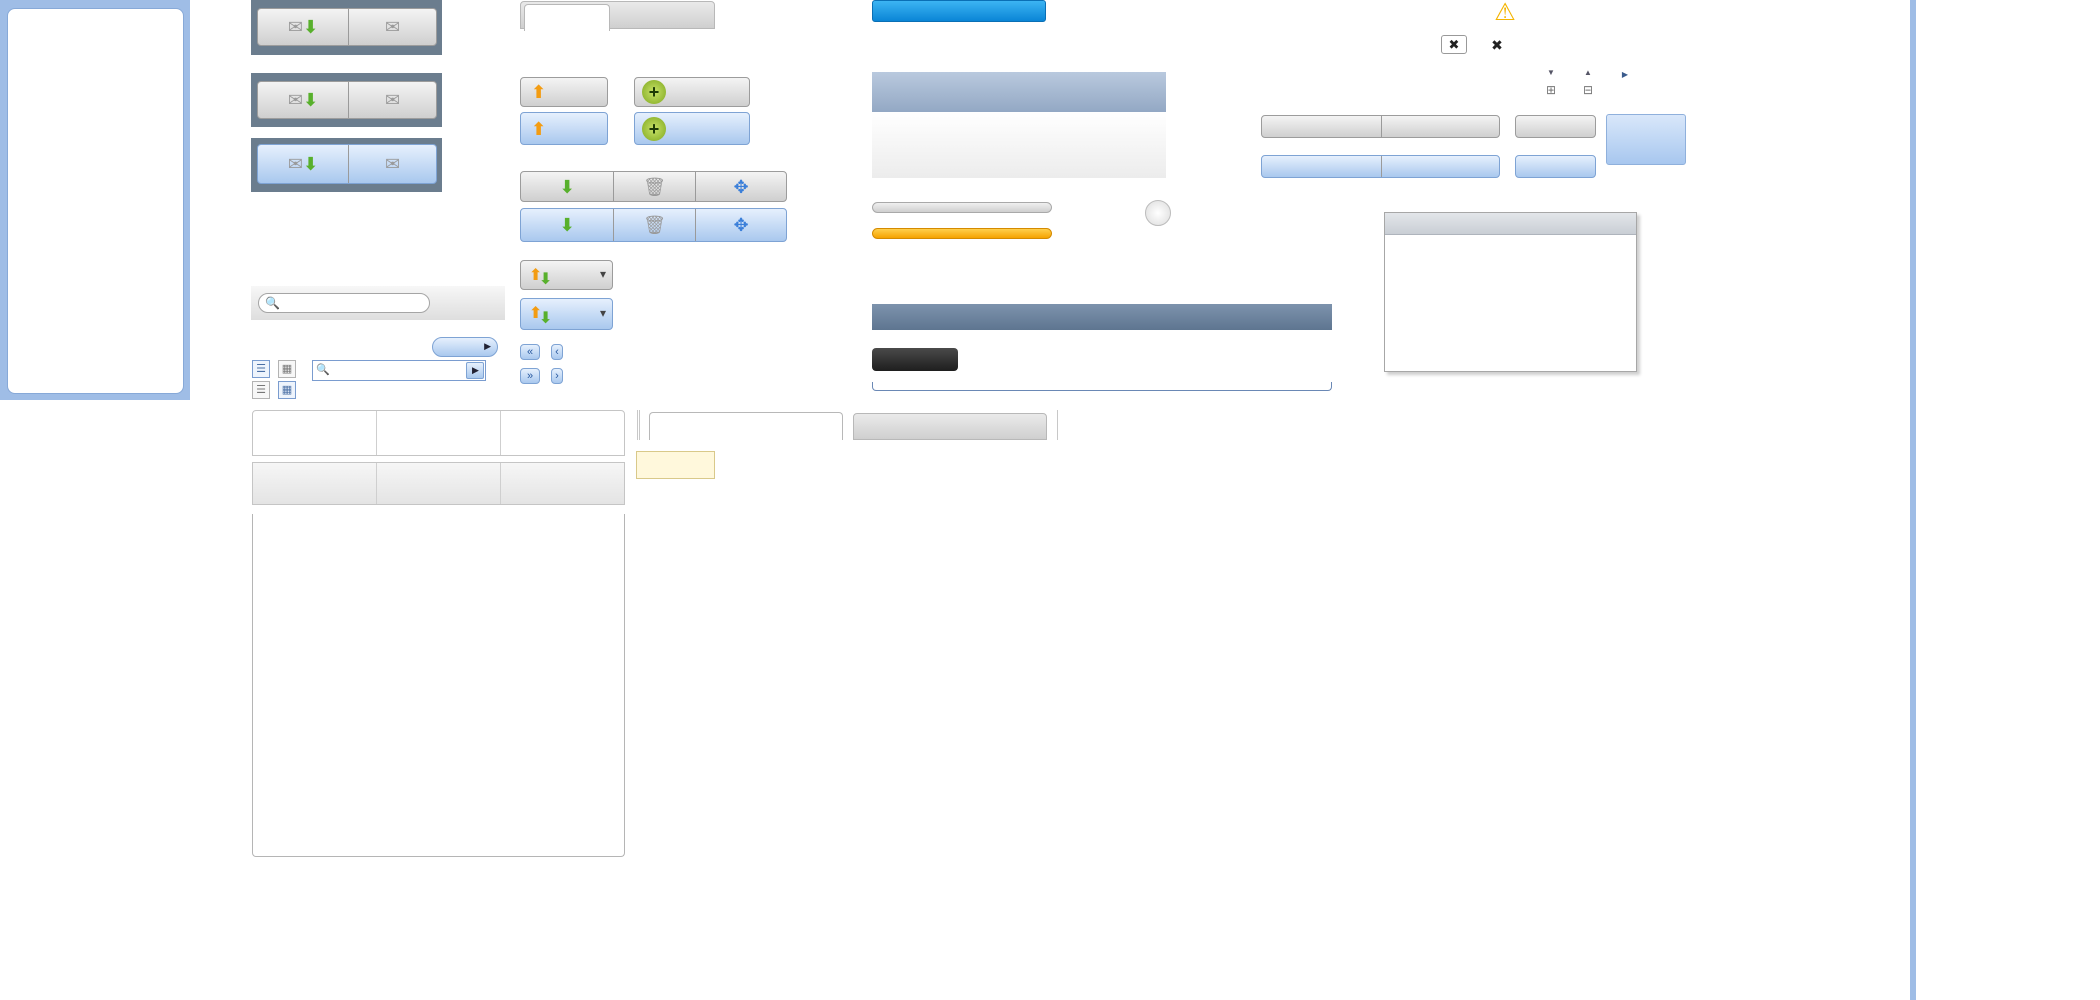 Image resolution: width=2100 pixels, height=1000 pixels. I want to click on mail-button-group-3: ✉ ⬇ ✉, so click(346, 165).